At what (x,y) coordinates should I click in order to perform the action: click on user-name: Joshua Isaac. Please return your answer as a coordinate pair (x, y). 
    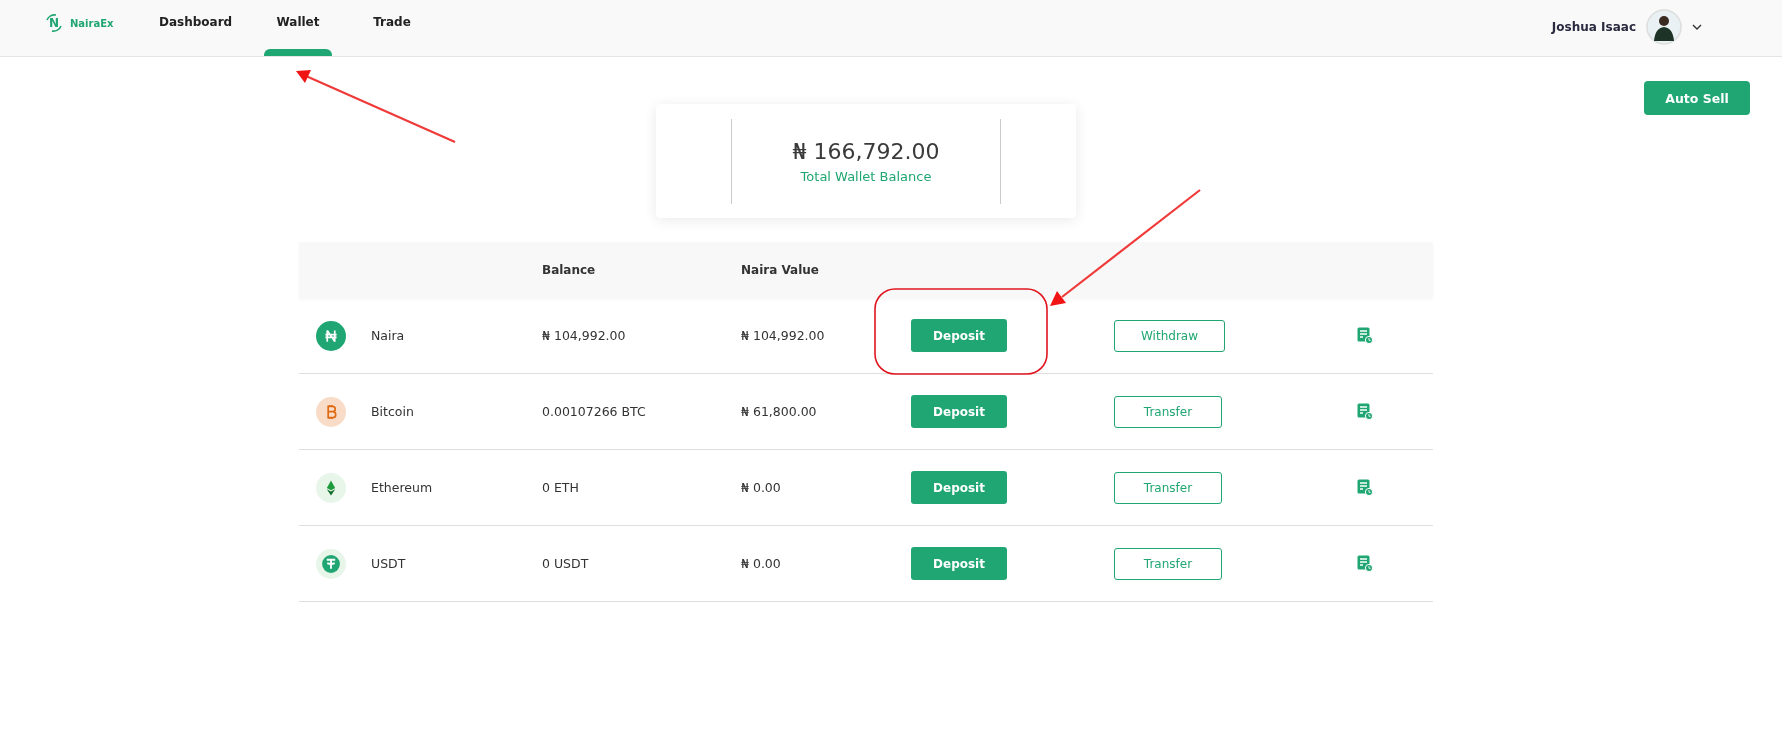
    Looking at the image, I should click on (1593, 27).